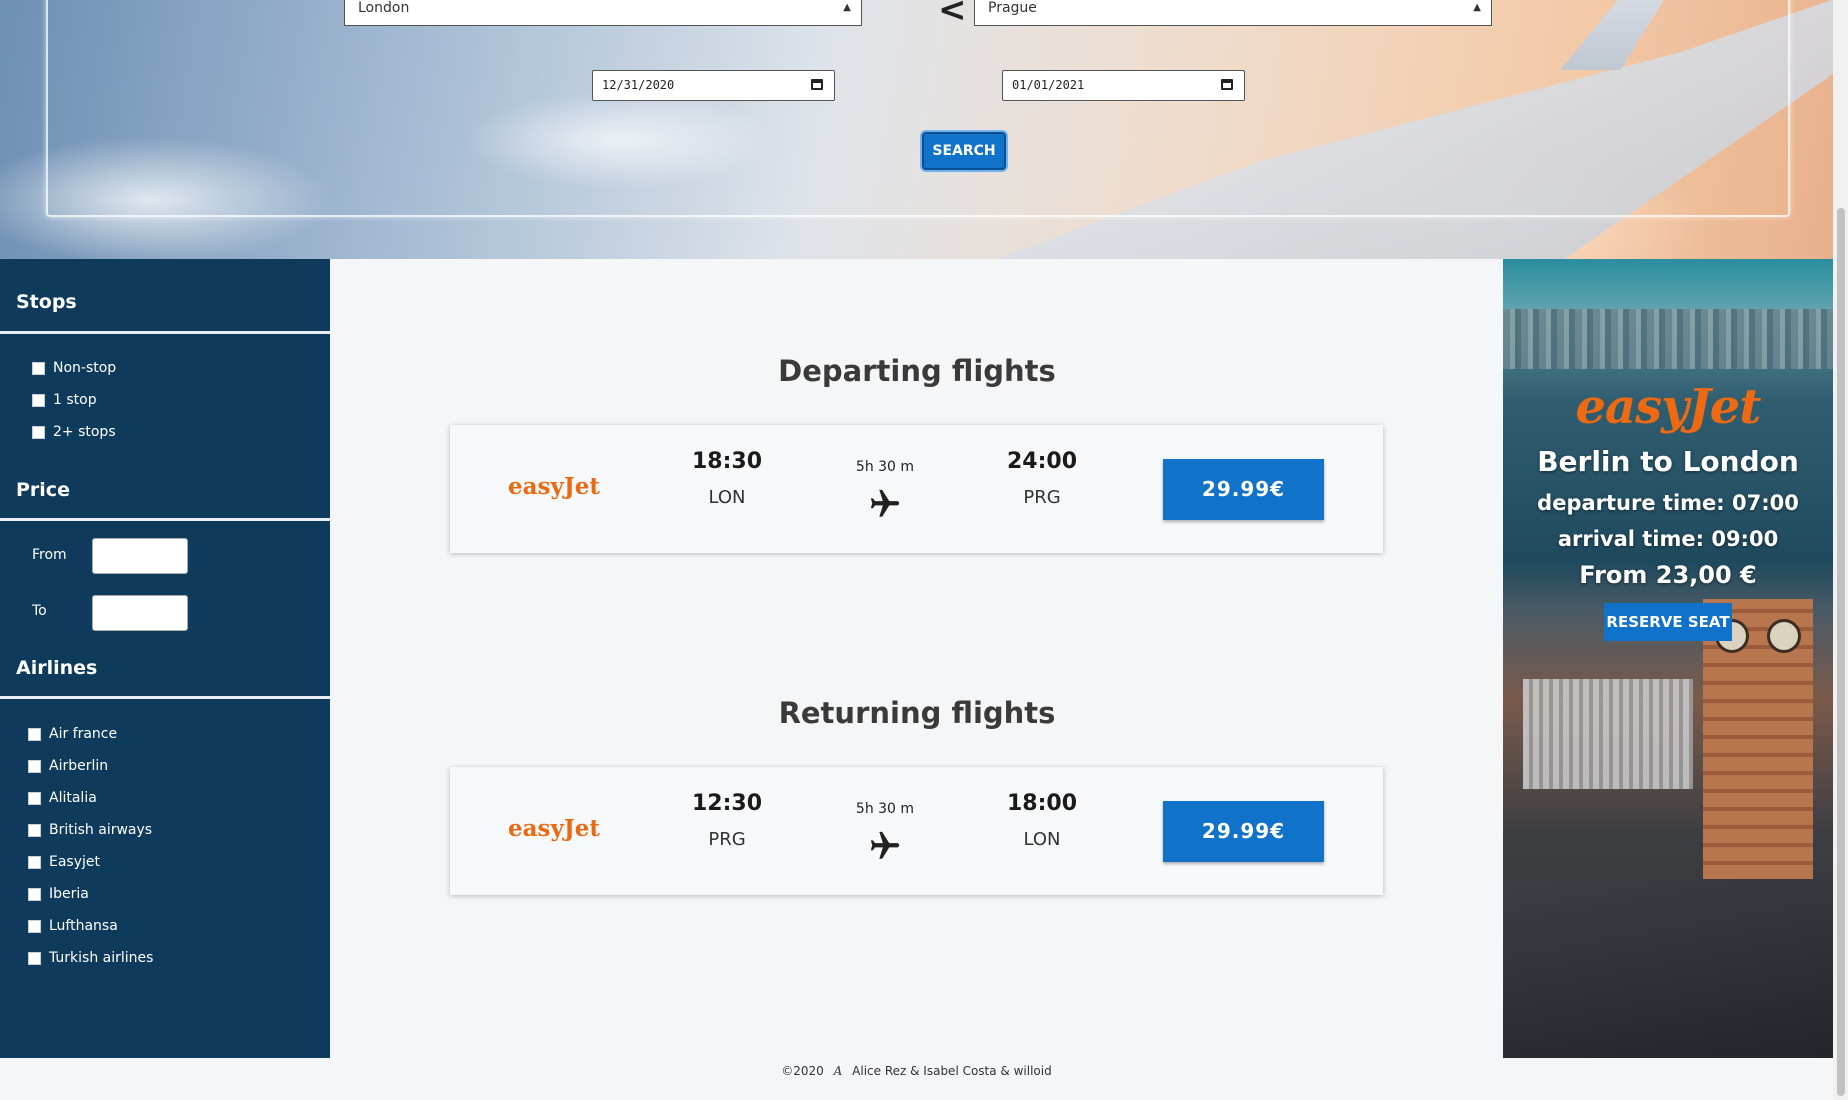  I want to click on ad-building-image, so click(1608, 734).